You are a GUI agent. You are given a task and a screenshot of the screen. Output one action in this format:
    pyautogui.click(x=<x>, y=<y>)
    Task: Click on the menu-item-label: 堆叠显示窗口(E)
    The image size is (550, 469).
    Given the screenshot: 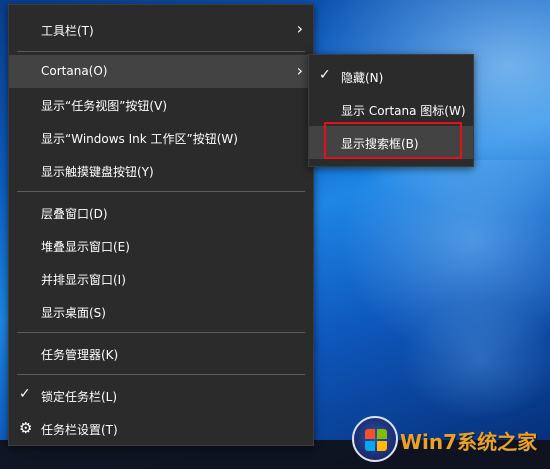 What is the action you would take?
    pyautogui.click(x=85, y=247)
    